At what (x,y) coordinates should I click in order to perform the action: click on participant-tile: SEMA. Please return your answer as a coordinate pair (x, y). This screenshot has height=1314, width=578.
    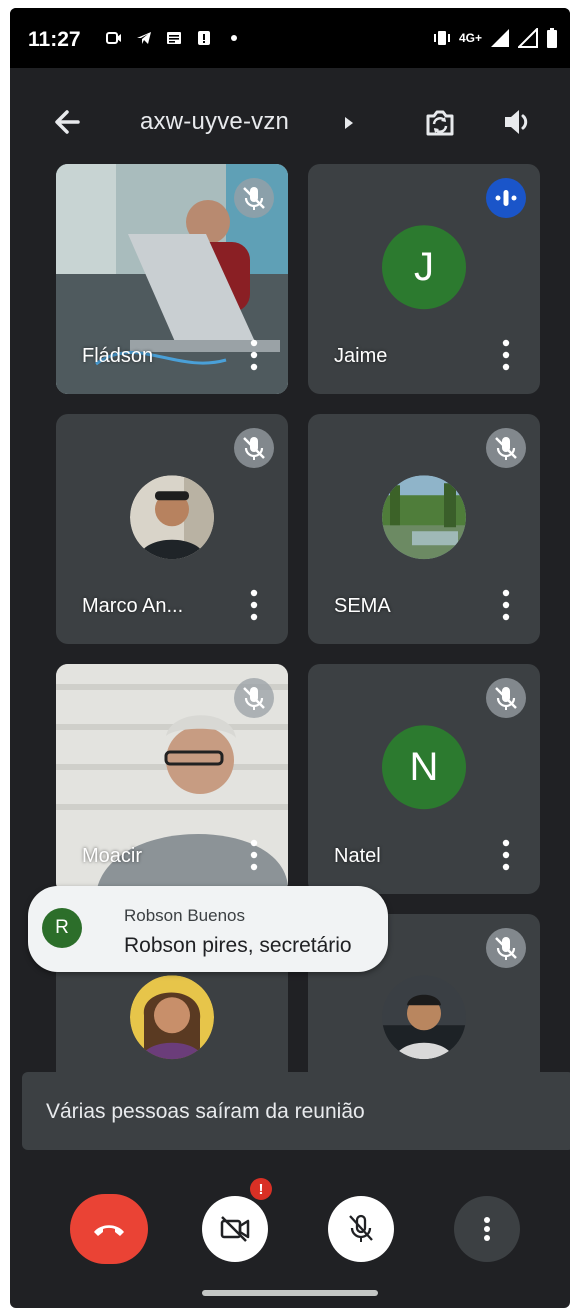
    Looking at the image, I should click on (424, 529).